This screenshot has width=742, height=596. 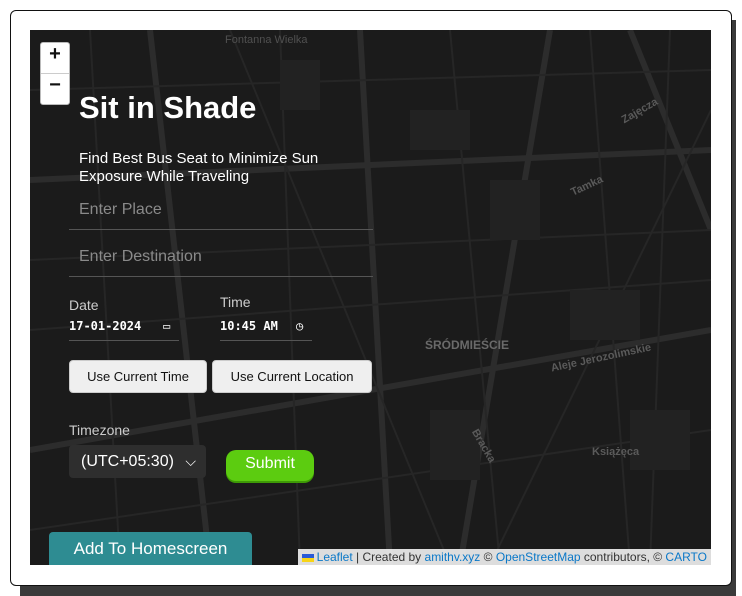 I want to click on timezone-select: (UTC+05:30) ⌵, so click(x=137, y=461).